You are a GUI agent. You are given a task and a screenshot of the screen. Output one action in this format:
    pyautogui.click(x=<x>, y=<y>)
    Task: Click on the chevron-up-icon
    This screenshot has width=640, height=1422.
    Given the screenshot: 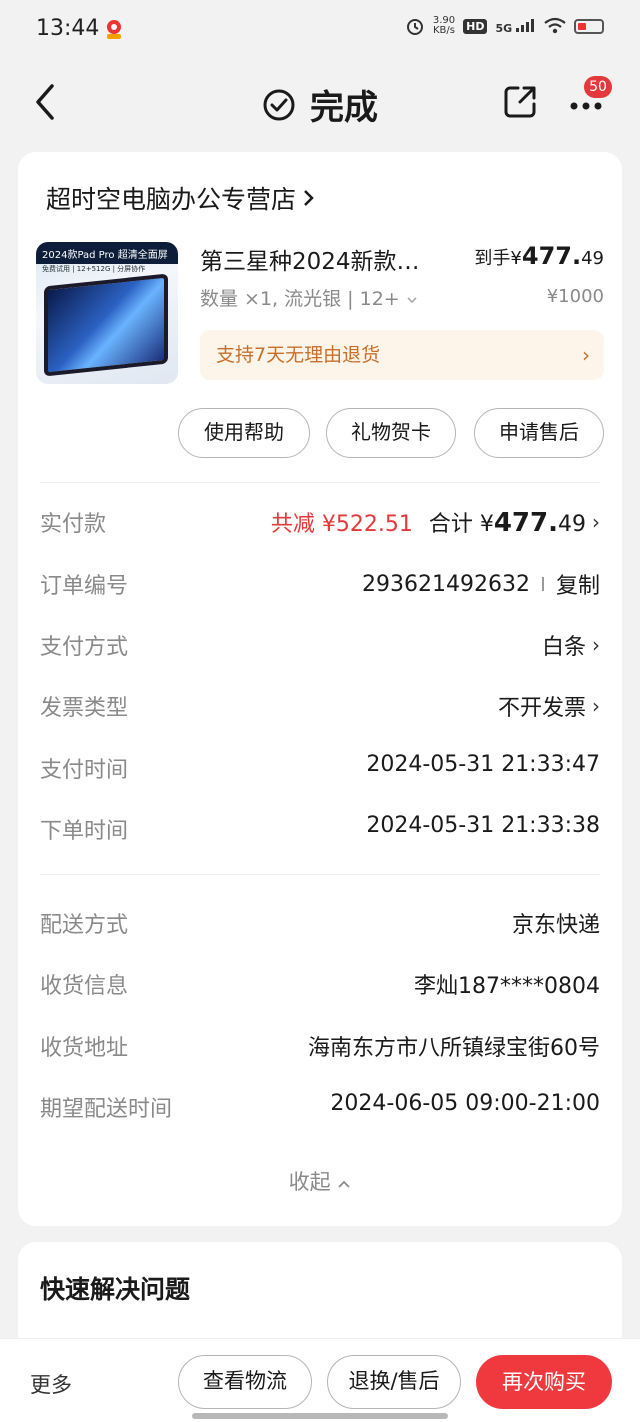 What is the action you would take?
    pyautogui.click(x=344, y=1184)
    